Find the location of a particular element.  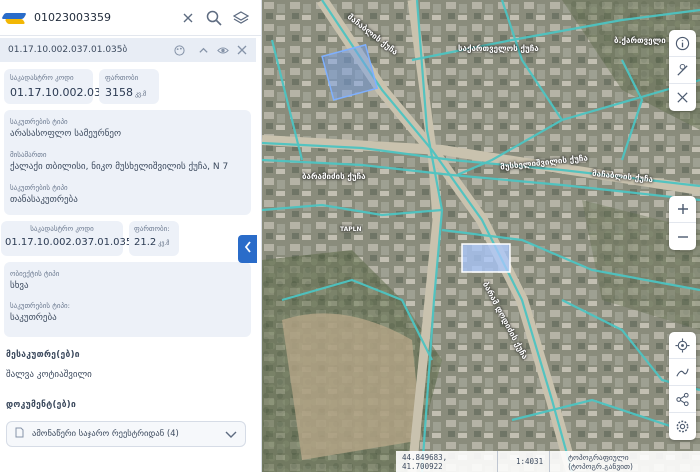

parcel-area-card: ფართობი 3158 კვ.მ is located at coordinates (129, 86).